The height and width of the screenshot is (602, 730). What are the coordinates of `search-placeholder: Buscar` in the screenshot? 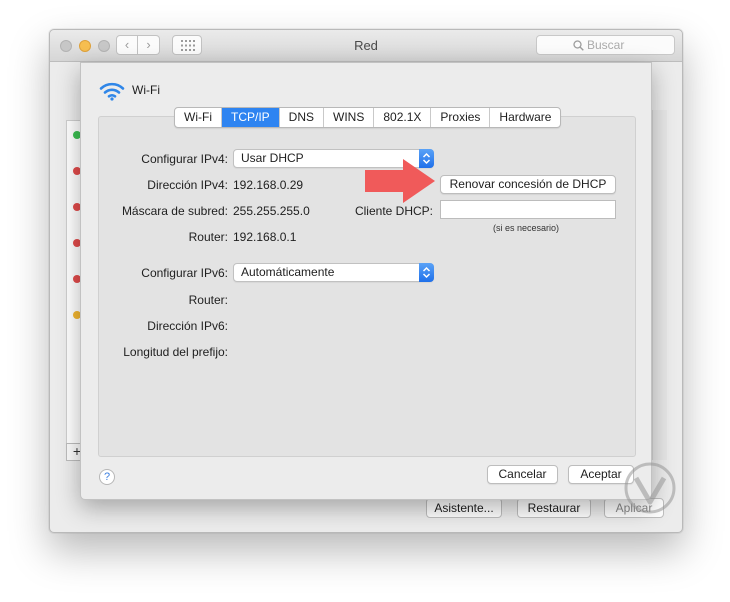 It's located at (606, 45).